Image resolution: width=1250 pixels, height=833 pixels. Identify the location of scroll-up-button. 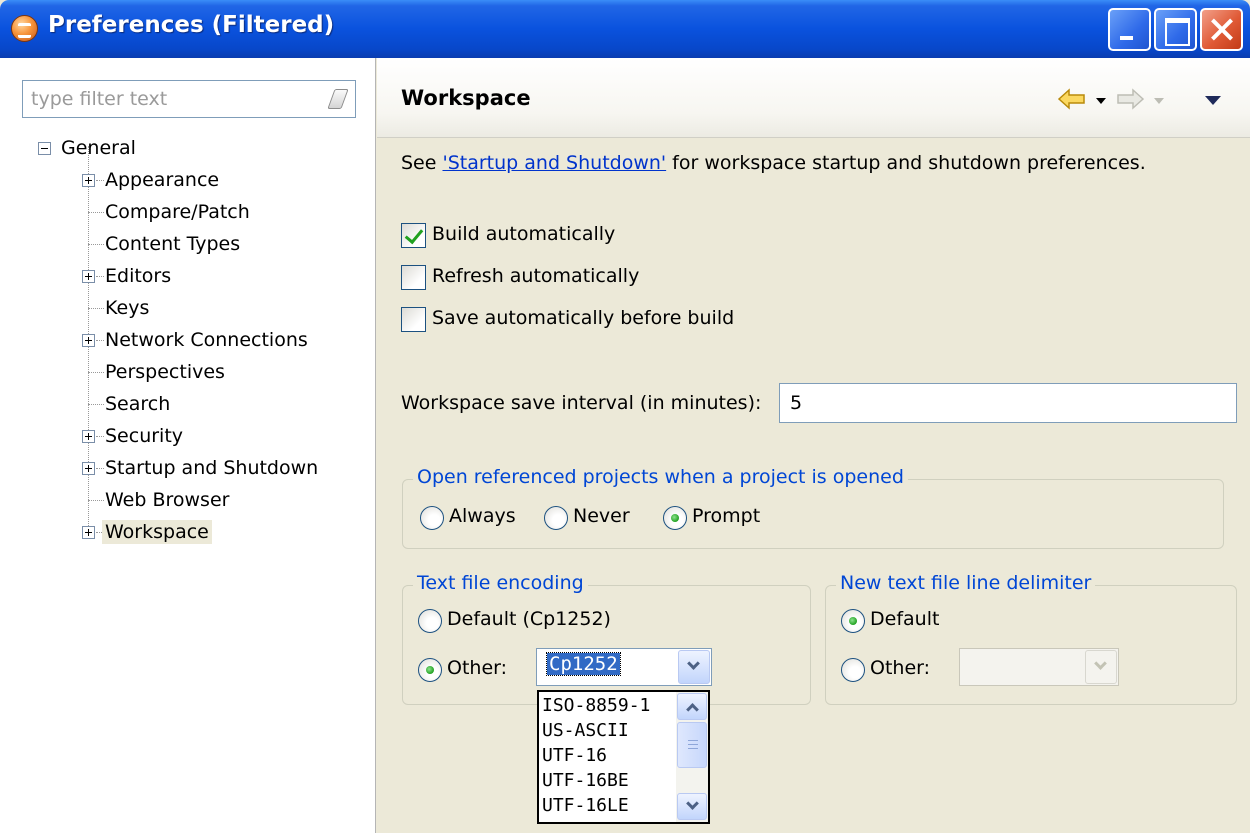
(692, 706).